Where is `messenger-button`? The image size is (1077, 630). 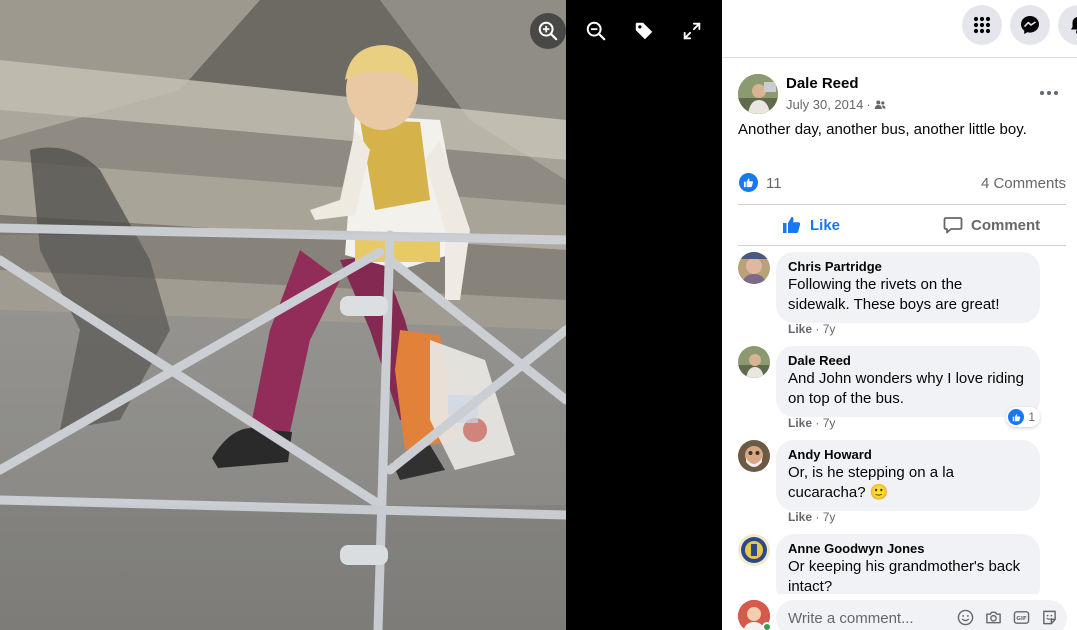 messenger-button is located at coordinates (1030, 25).